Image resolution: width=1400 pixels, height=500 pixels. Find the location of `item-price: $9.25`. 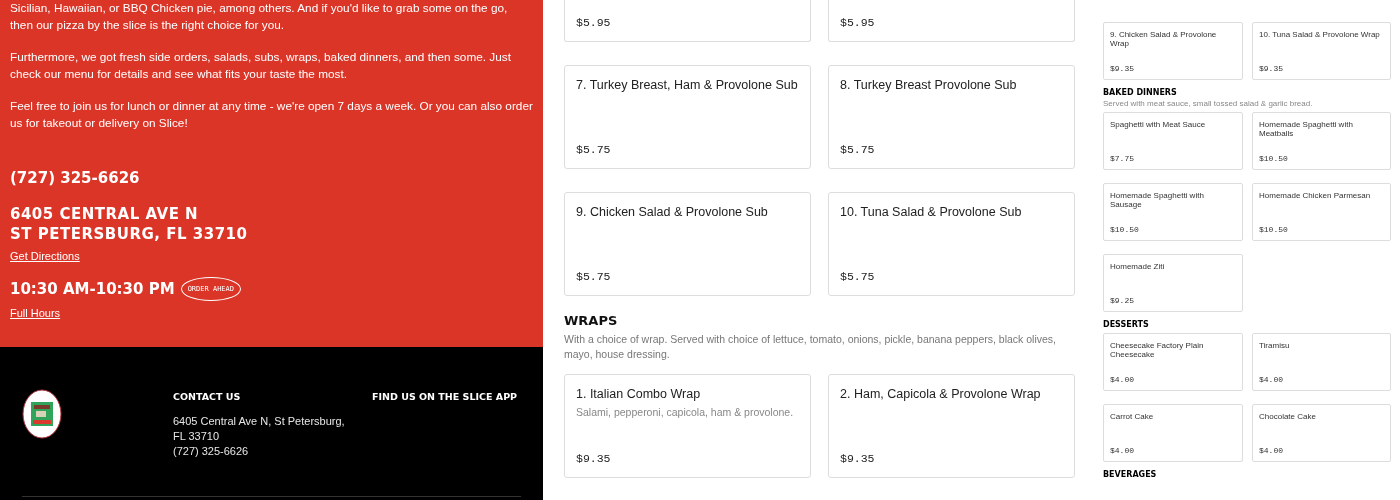

item-price: $9.25 is located at coordinates (1122, 300).